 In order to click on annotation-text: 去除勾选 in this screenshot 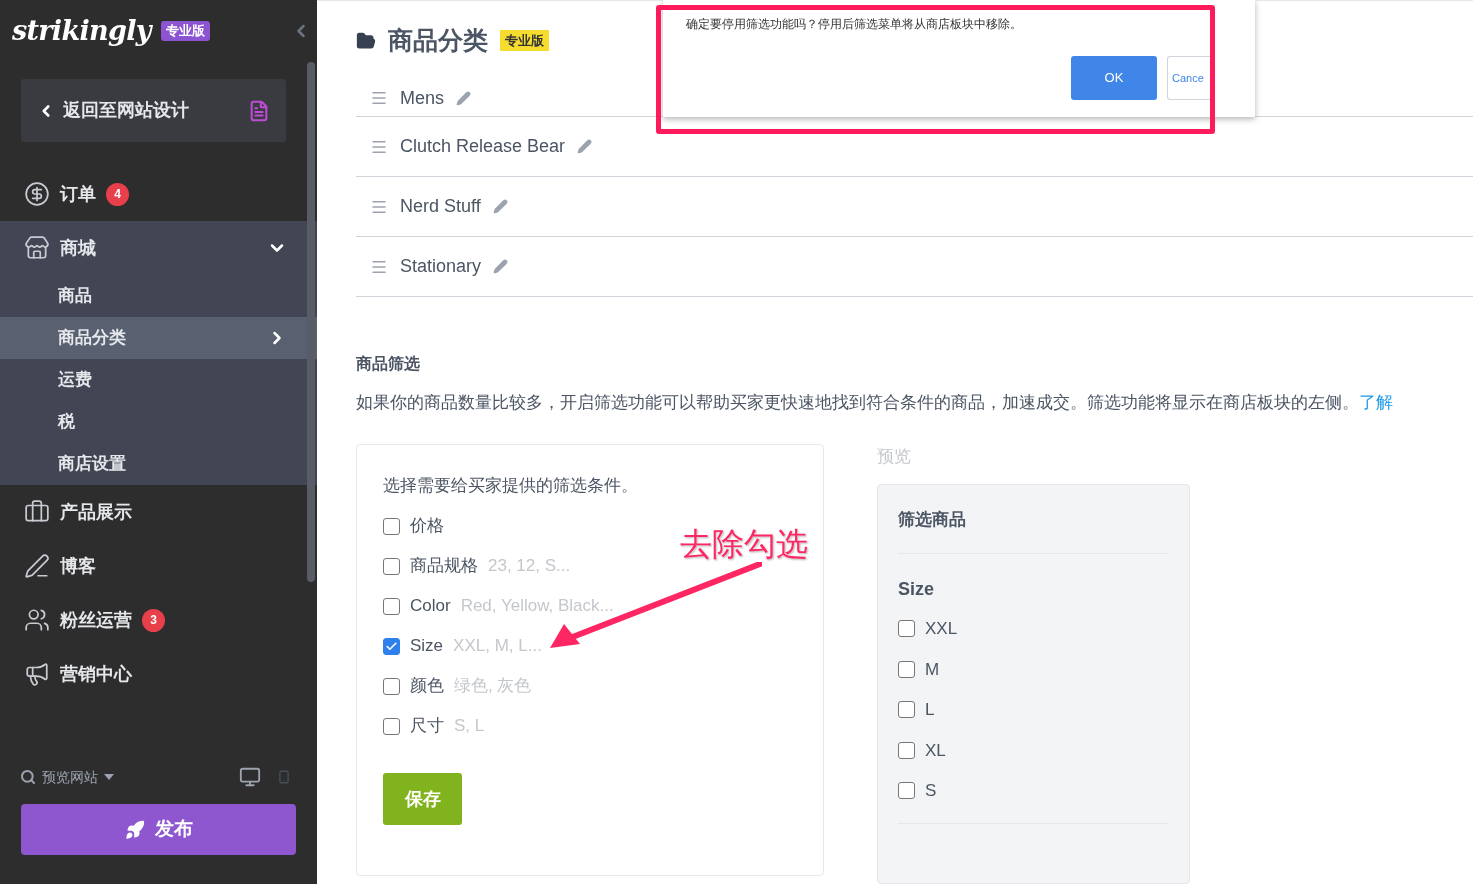, I will do `click(744, 544)`.